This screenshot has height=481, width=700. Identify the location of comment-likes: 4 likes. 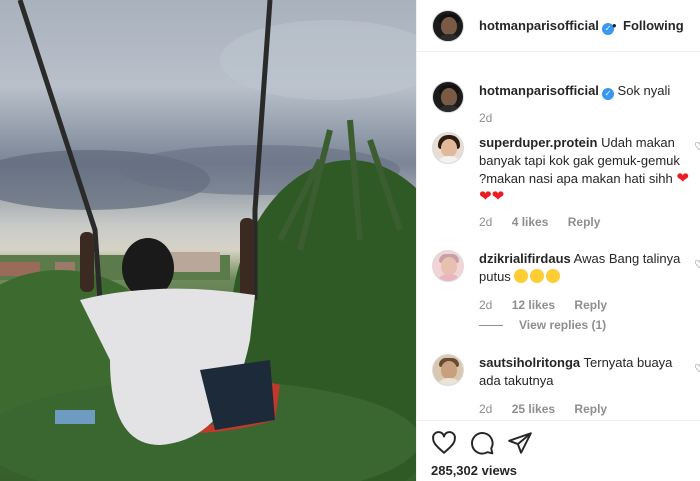
(530, 222).